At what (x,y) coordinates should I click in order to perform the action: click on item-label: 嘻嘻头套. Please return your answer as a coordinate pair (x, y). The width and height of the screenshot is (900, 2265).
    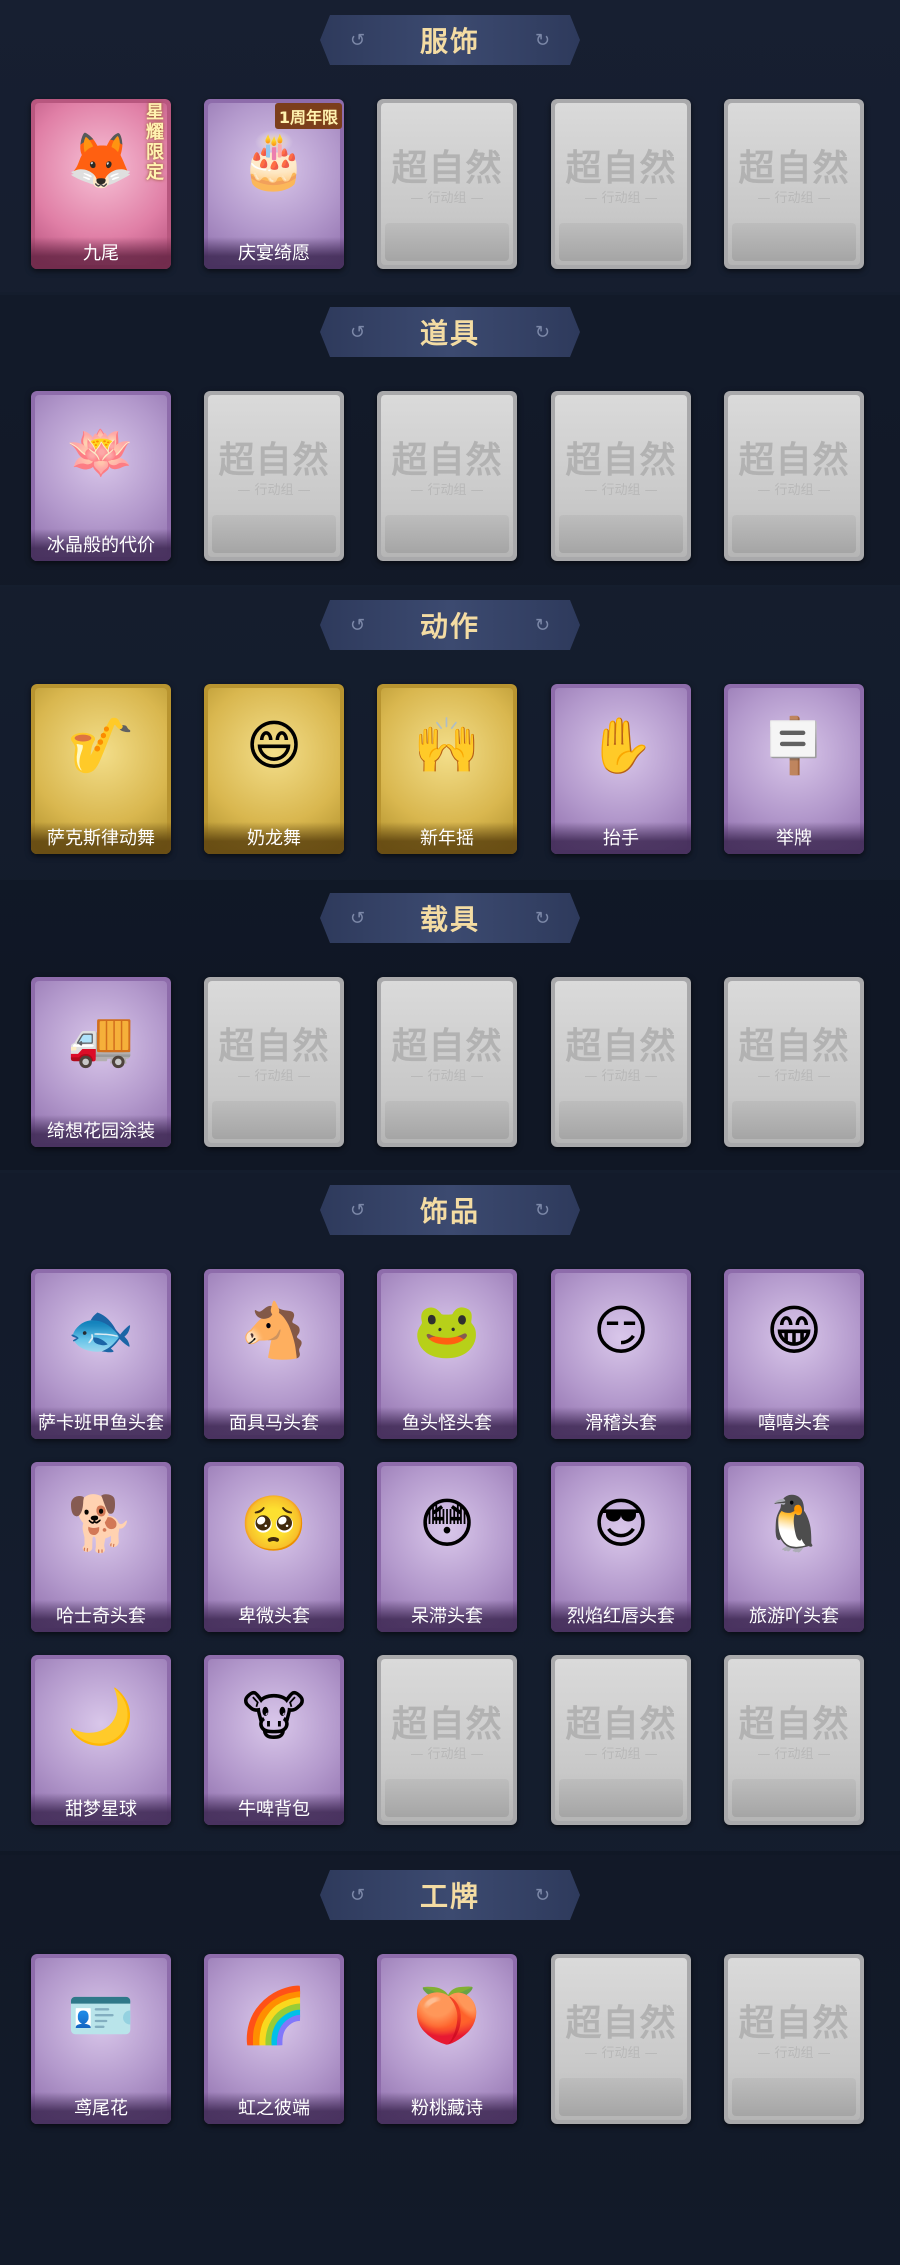
    Looking at the image, I should click on (794, 1423).